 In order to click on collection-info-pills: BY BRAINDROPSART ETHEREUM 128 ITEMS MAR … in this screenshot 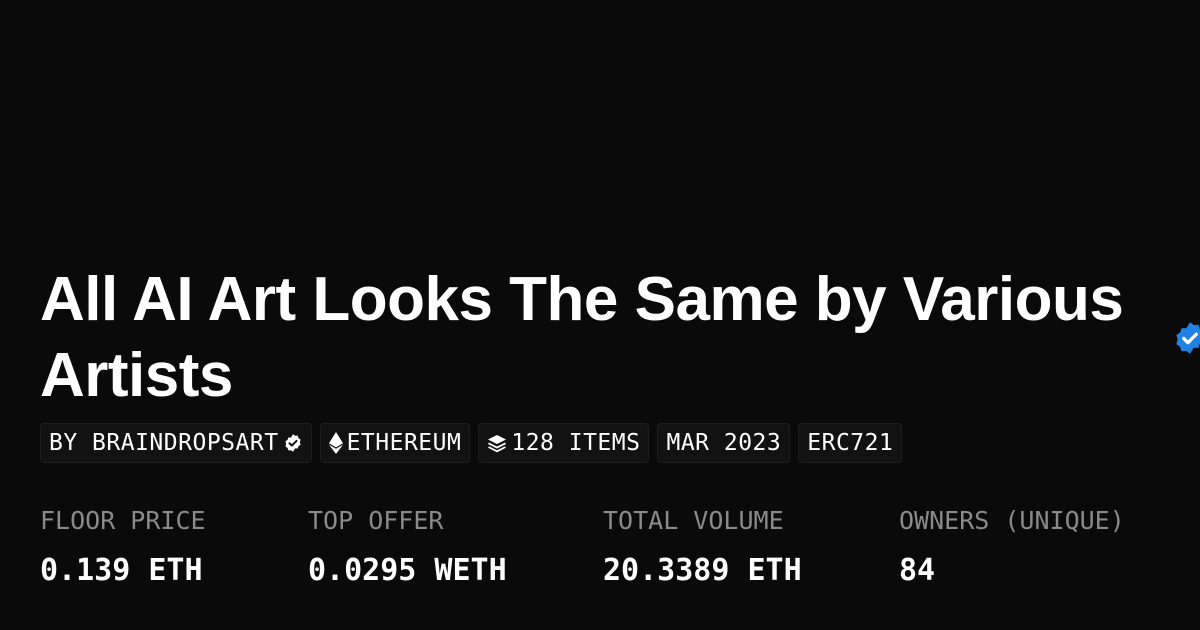, I will do `click(471, 443)`.